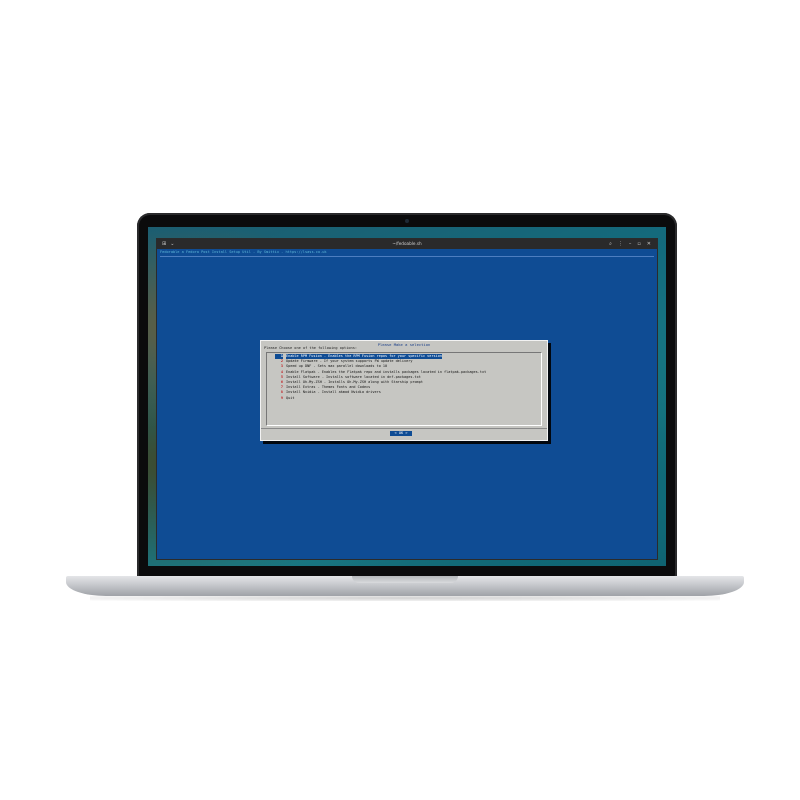  I want to click on window-title: ~/fedoable.sh, so click(407, 243).